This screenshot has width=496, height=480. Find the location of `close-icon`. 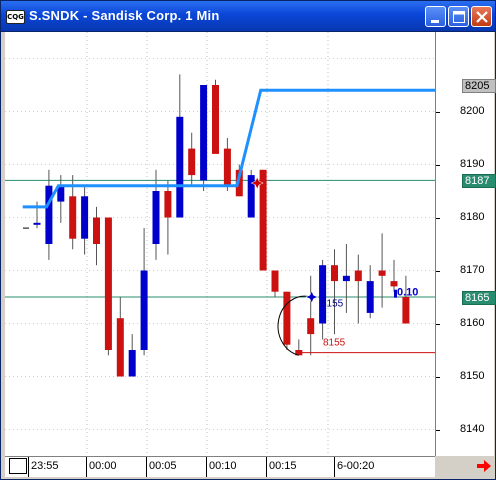

close-icon is located at coordinates (482, 17).